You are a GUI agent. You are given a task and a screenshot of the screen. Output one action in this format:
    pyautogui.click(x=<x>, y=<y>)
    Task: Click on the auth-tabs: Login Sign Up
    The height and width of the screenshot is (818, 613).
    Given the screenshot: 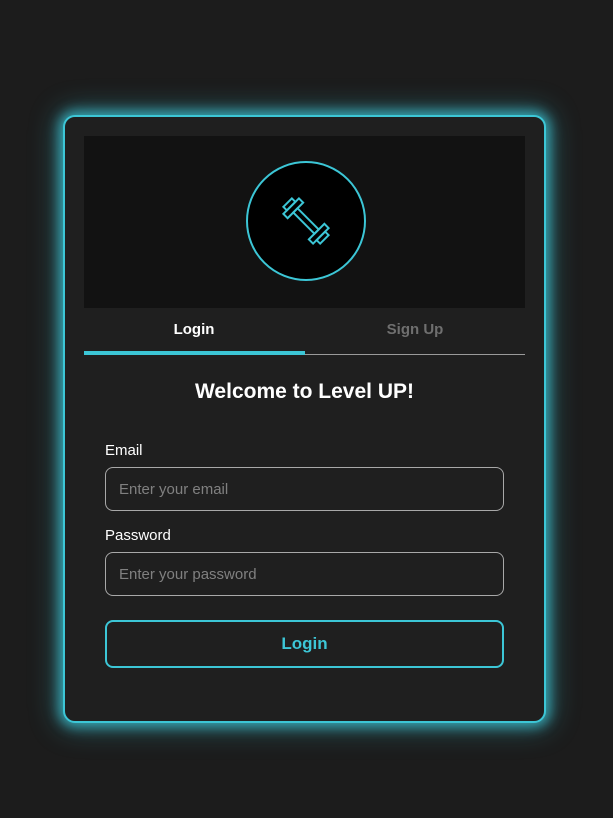 What is the action you would take?
    pyautogui.click(x=304, y=331)
    